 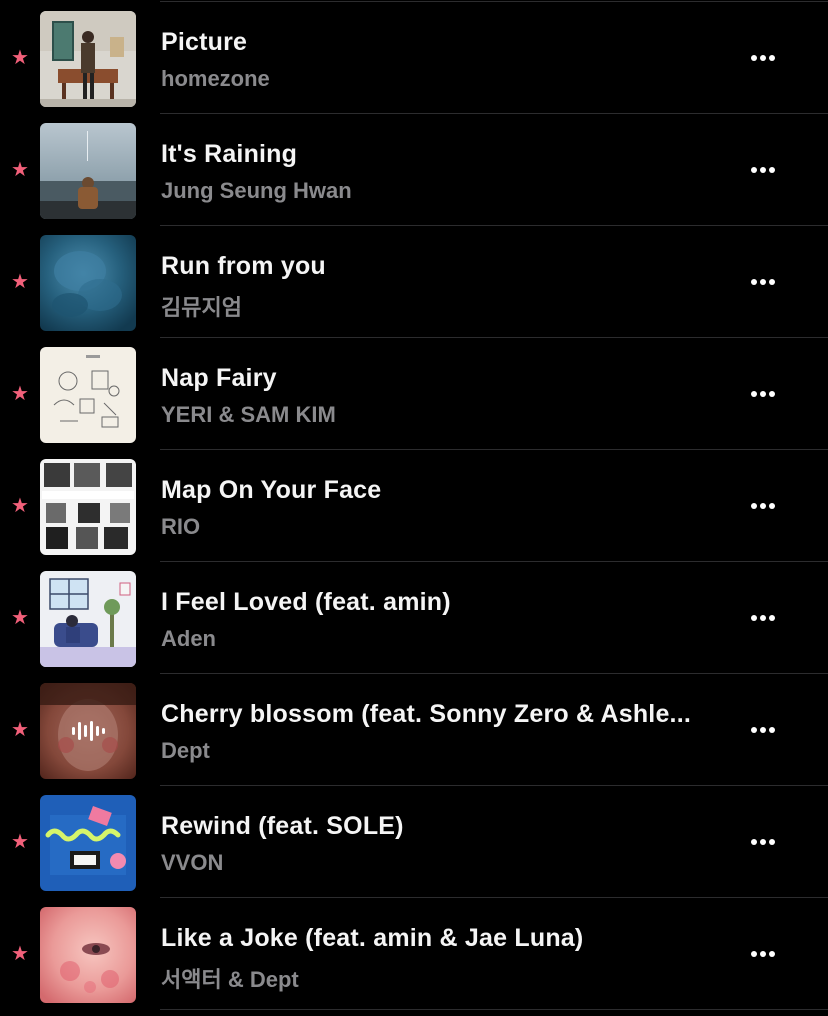 What do you see at coordinates (414, 282) in the screenshot?
I see `track-row: ★ Run from you 김뮤지엄` at bounding box center [414, 282].